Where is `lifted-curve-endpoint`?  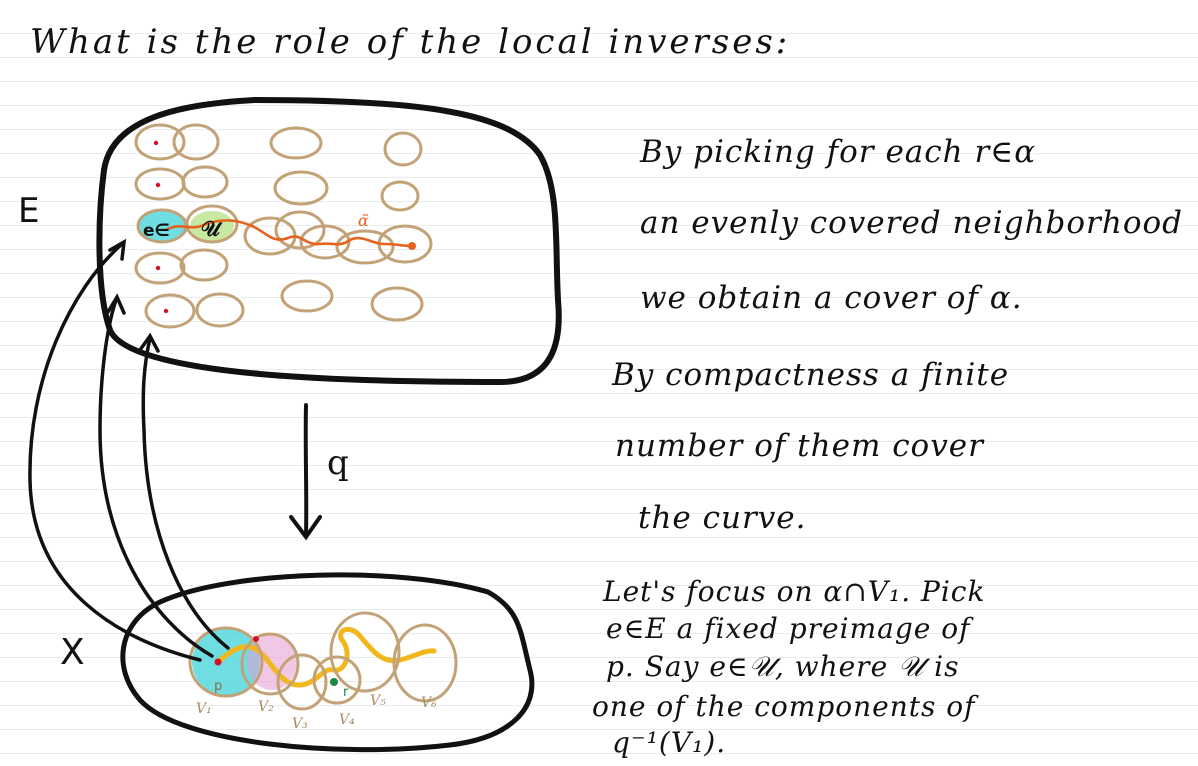
lifted-curve-endpoint is located at coordinates (412, 246).